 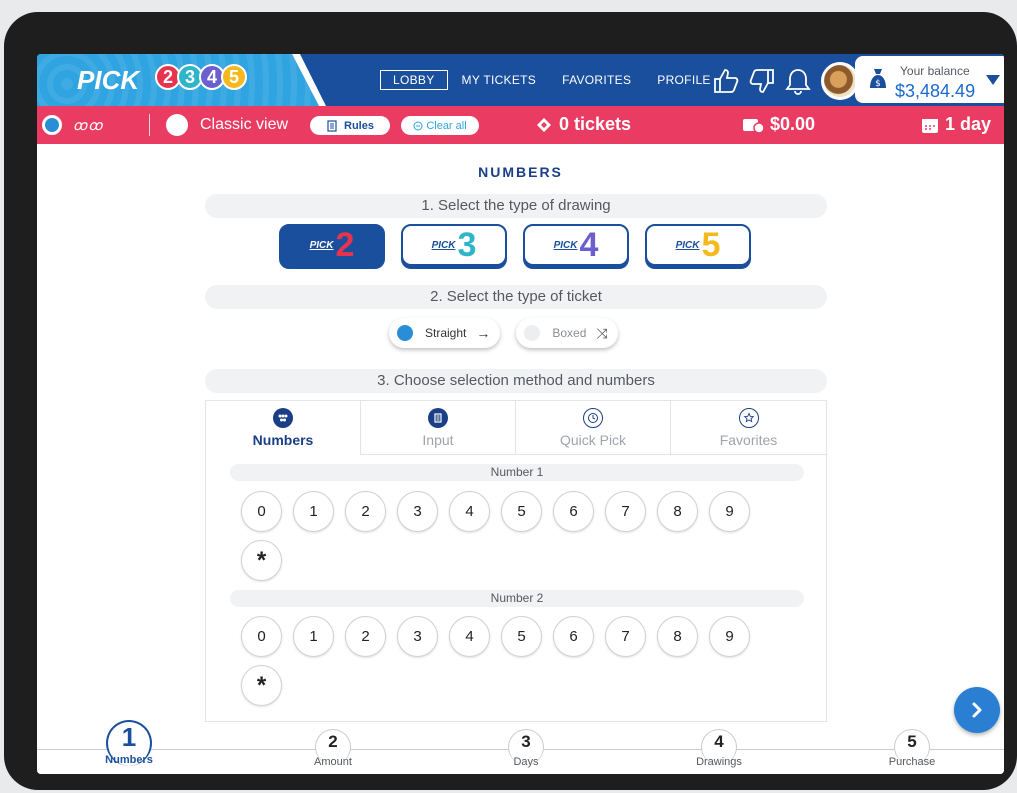 I want to click on chevron-right-icon, so click(x=977, y=710).